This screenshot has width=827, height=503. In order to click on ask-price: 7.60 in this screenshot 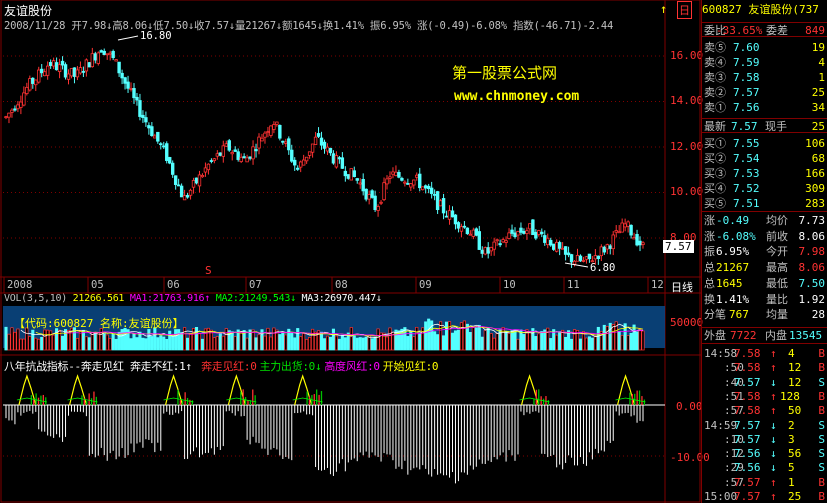, I will do `click(746, 47)`.